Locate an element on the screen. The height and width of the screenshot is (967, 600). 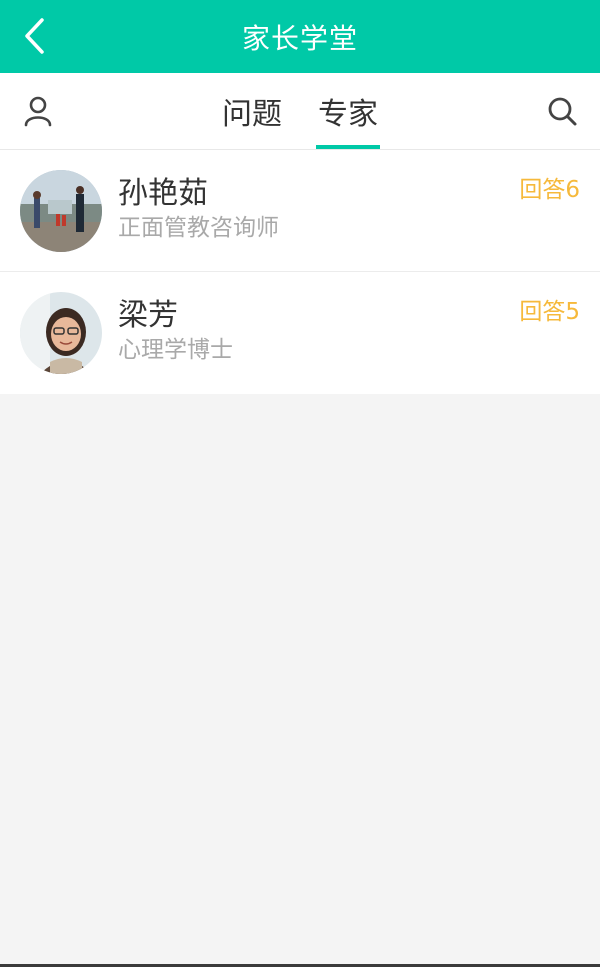
search-icon is located at coordinates (562, 111).